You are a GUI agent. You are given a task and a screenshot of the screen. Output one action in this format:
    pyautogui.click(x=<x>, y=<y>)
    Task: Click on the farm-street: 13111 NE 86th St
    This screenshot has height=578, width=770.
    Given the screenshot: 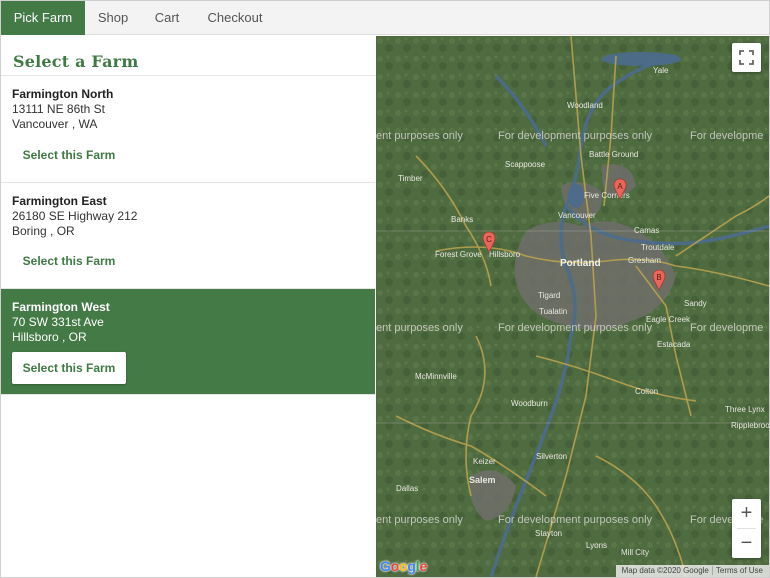 What is the action you would take?
    pyautogui.click(x=58, y=109)
    